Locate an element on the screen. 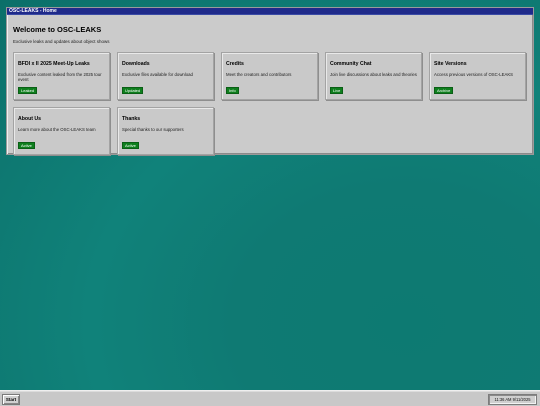 The image size is (540, 406). window-titlebar: OSC-LEAKS - Home is located at coordinates (270, 11).